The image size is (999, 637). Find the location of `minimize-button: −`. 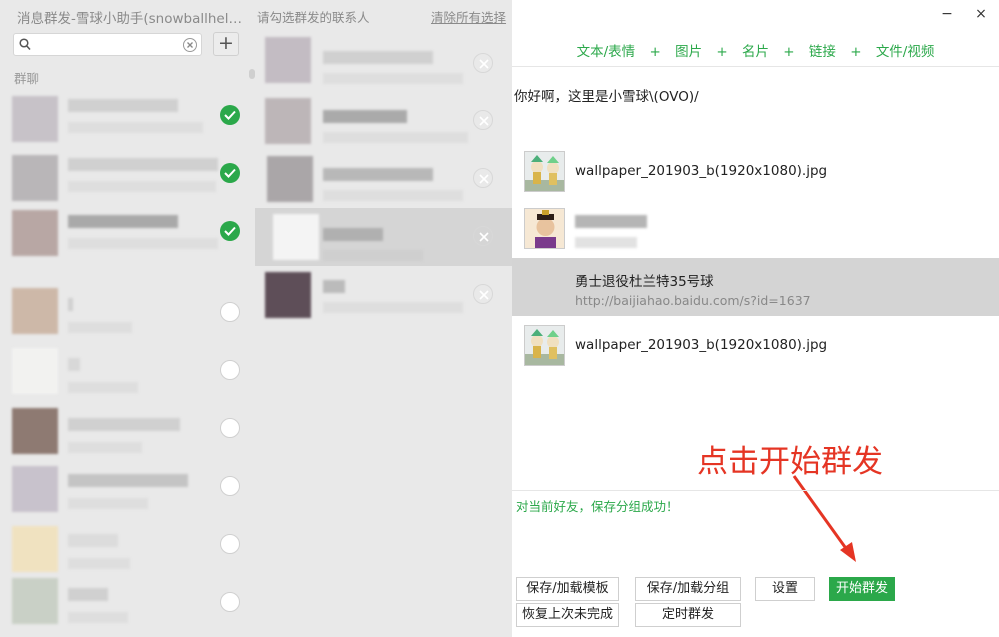

minimize-button: − is located at coordinates (947, 14).